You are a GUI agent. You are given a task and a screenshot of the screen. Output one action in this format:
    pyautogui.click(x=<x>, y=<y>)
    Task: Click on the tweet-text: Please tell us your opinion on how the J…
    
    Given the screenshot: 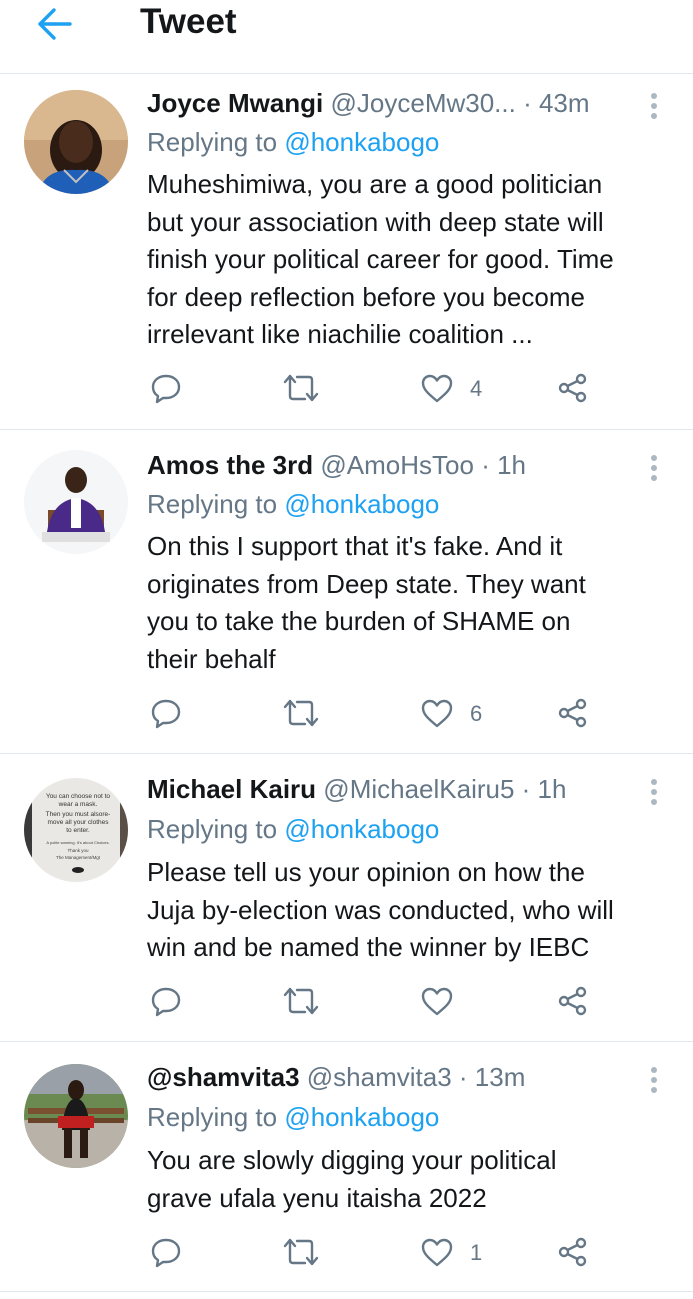 What is the action you would take?
    pyautogui.click(x=412, y=910)
    